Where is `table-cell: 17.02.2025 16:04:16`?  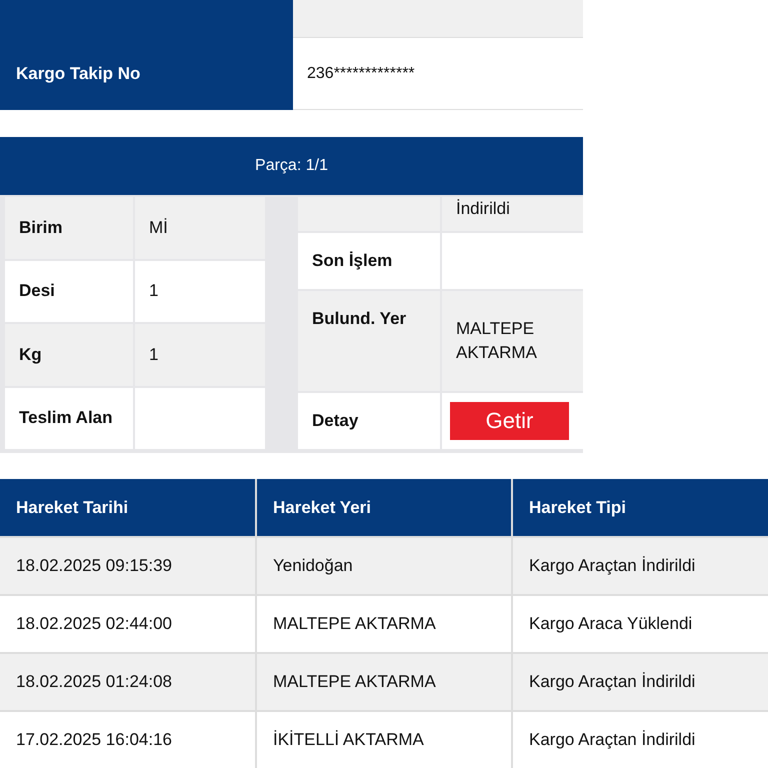
table-cell: 17.02.2025 16:04:16 is located at coordinates (127, 740).